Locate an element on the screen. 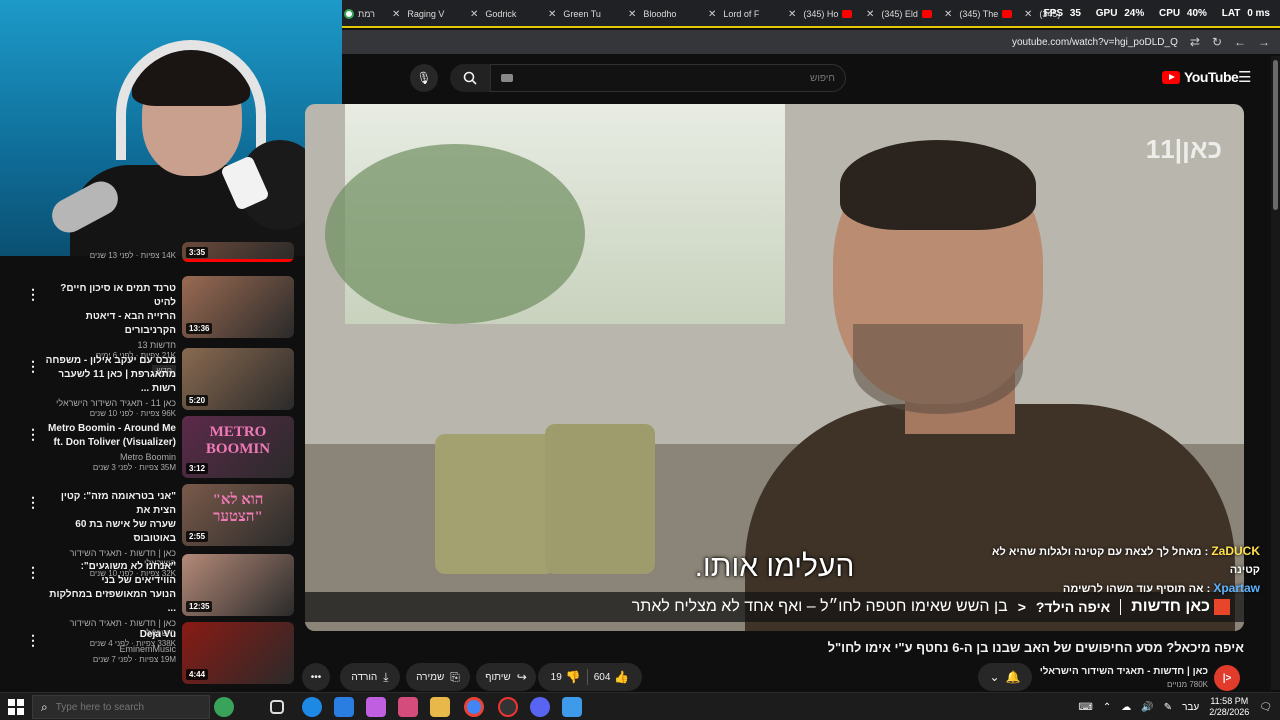 The width and height of the screenshot is (1280, 720). hamburger-menu-icon: ☰ is located at coordinates (1244, 77).